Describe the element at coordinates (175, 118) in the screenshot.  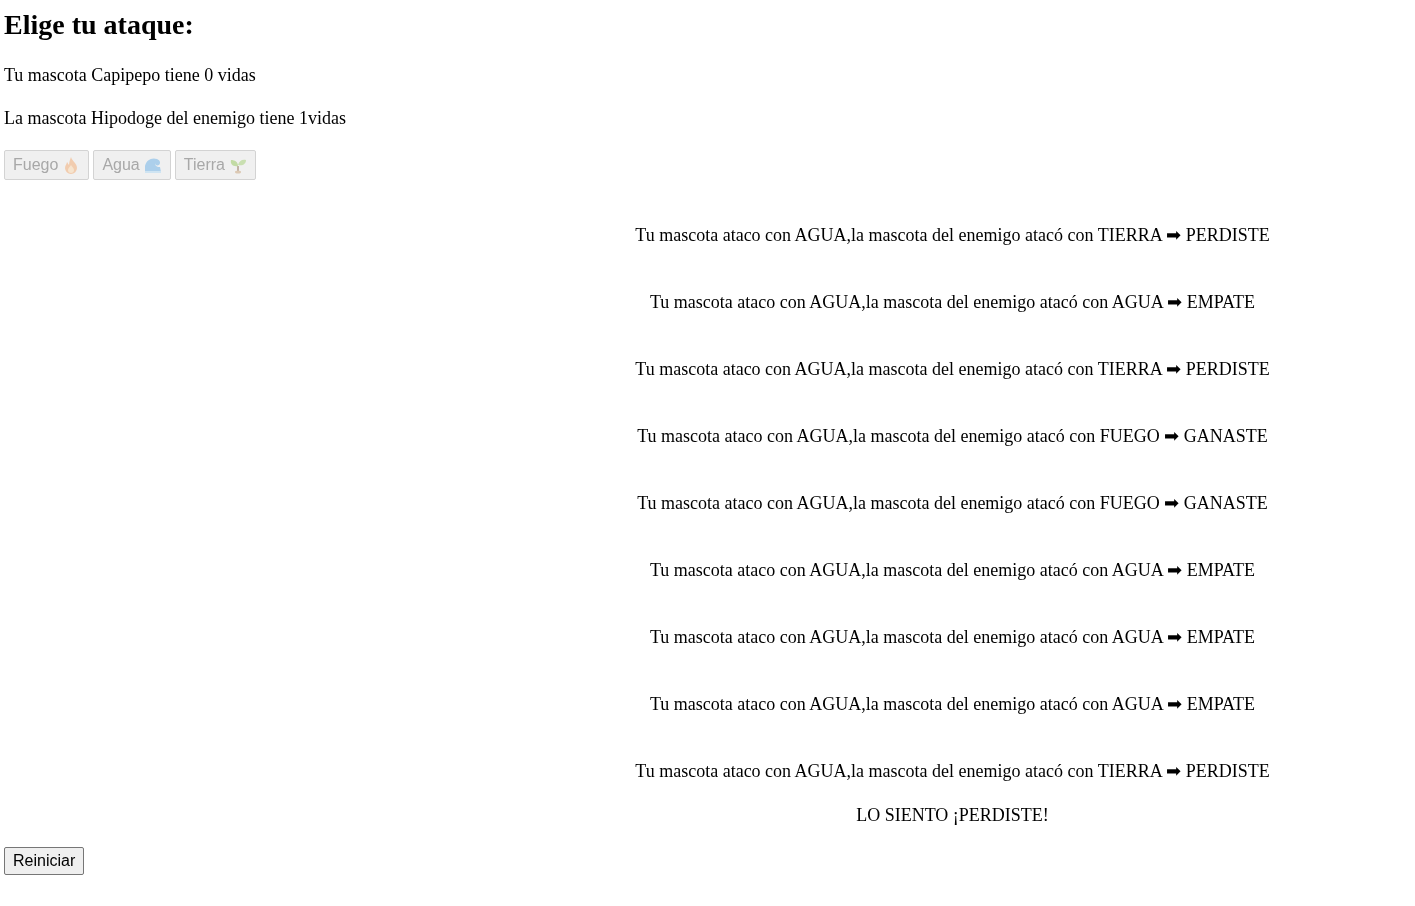
I see `enemy-lives-text: La mascota Hipodoge del enemigo tiene 1vidas` at that location.